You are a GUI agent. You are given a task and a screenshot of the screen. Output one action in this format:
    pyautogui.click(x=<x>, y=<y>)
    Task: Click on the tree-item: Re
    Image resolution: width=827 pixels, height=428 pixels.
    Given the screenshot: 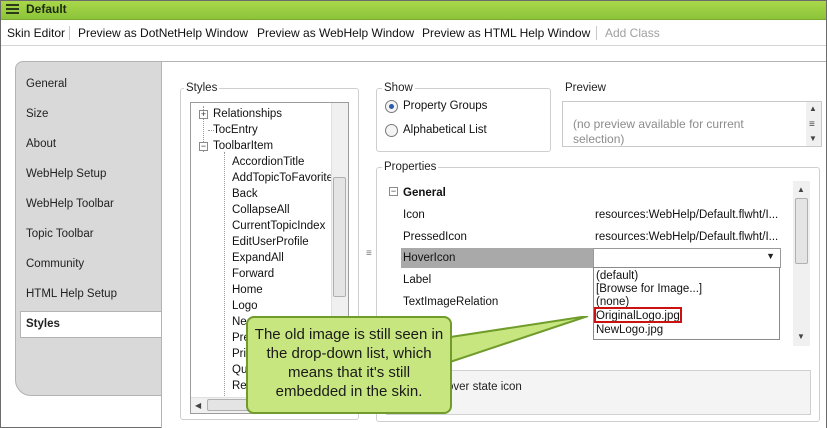 What is the action you would take?
    pyautogui.click(x=239, y=386)
    